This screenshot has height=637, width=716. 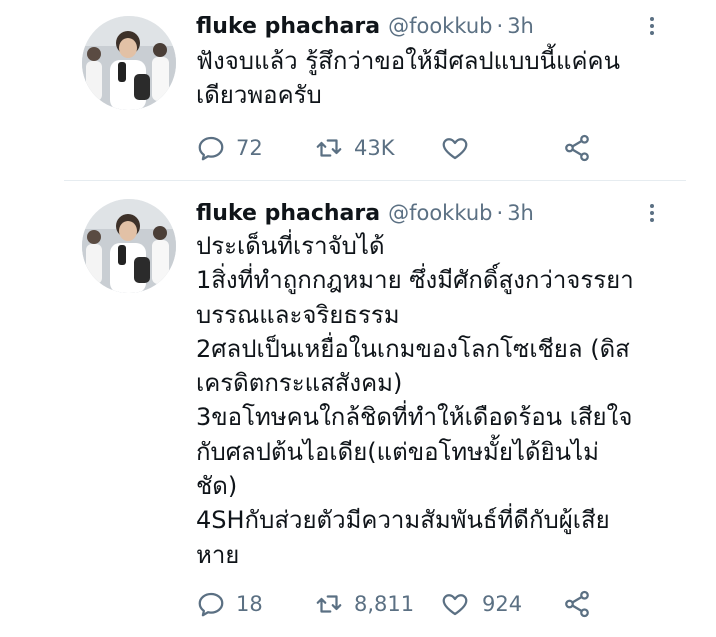 I want to click on retweet-count: 8,811, so click(x=384, y=604).